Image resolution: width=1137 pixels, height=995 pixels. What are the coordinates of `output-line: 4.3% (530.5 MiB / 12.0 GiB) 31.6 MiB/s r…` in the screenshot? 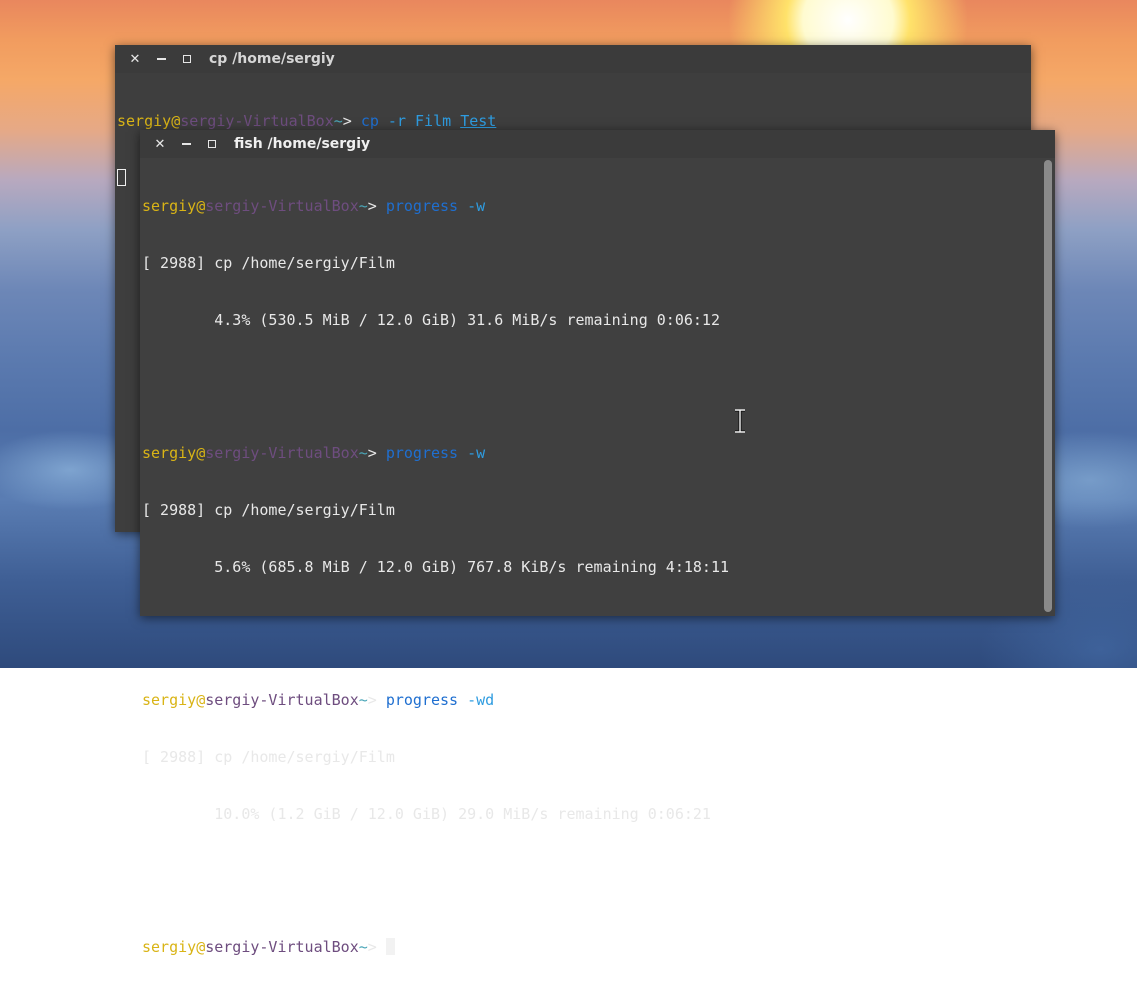 It's located at (431, 320).